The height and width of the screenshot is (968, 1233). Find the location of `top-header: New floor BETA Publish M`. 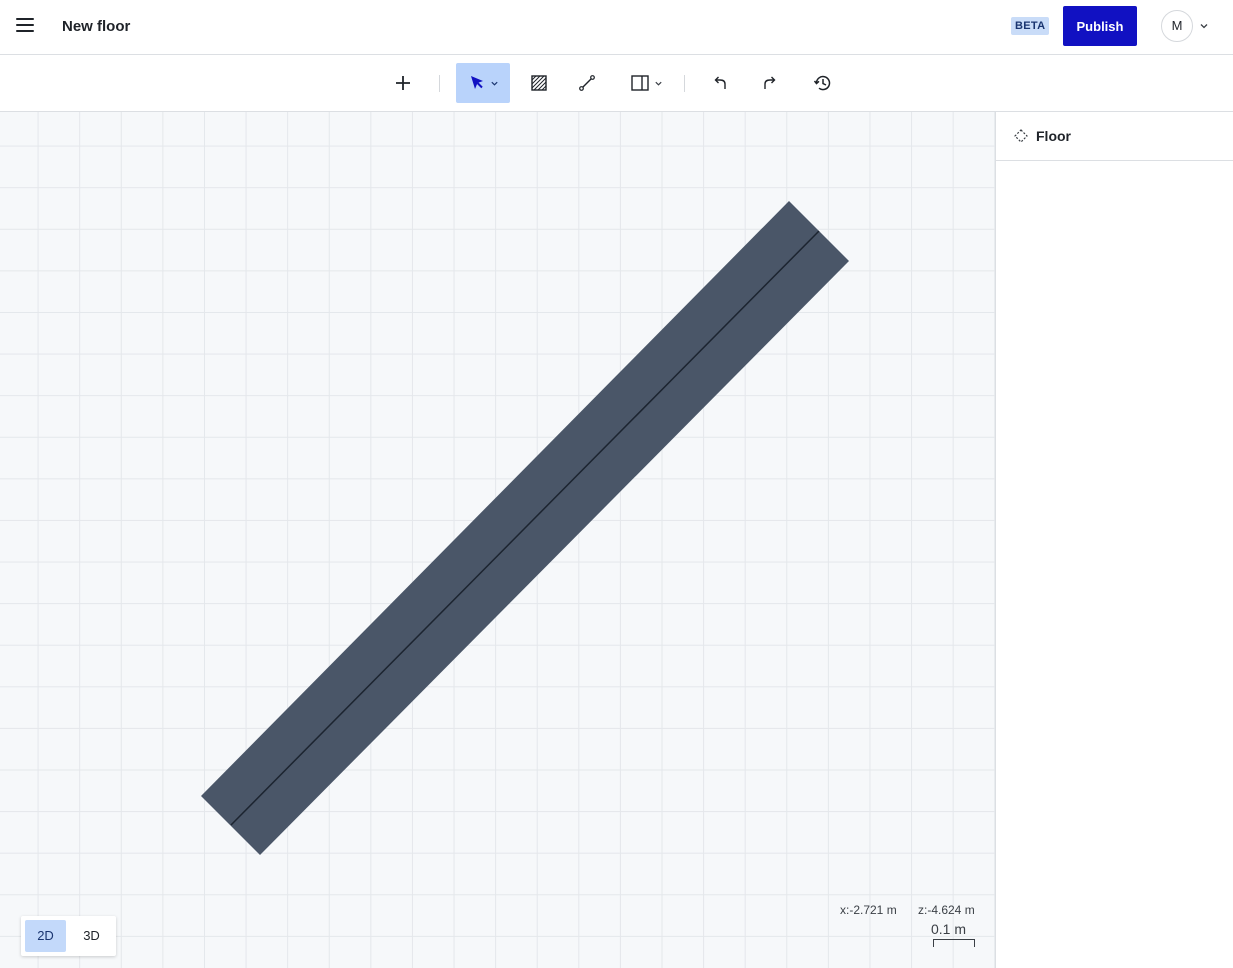

top-header: New floor BETA Publish M is located at coordinates (616, 27).